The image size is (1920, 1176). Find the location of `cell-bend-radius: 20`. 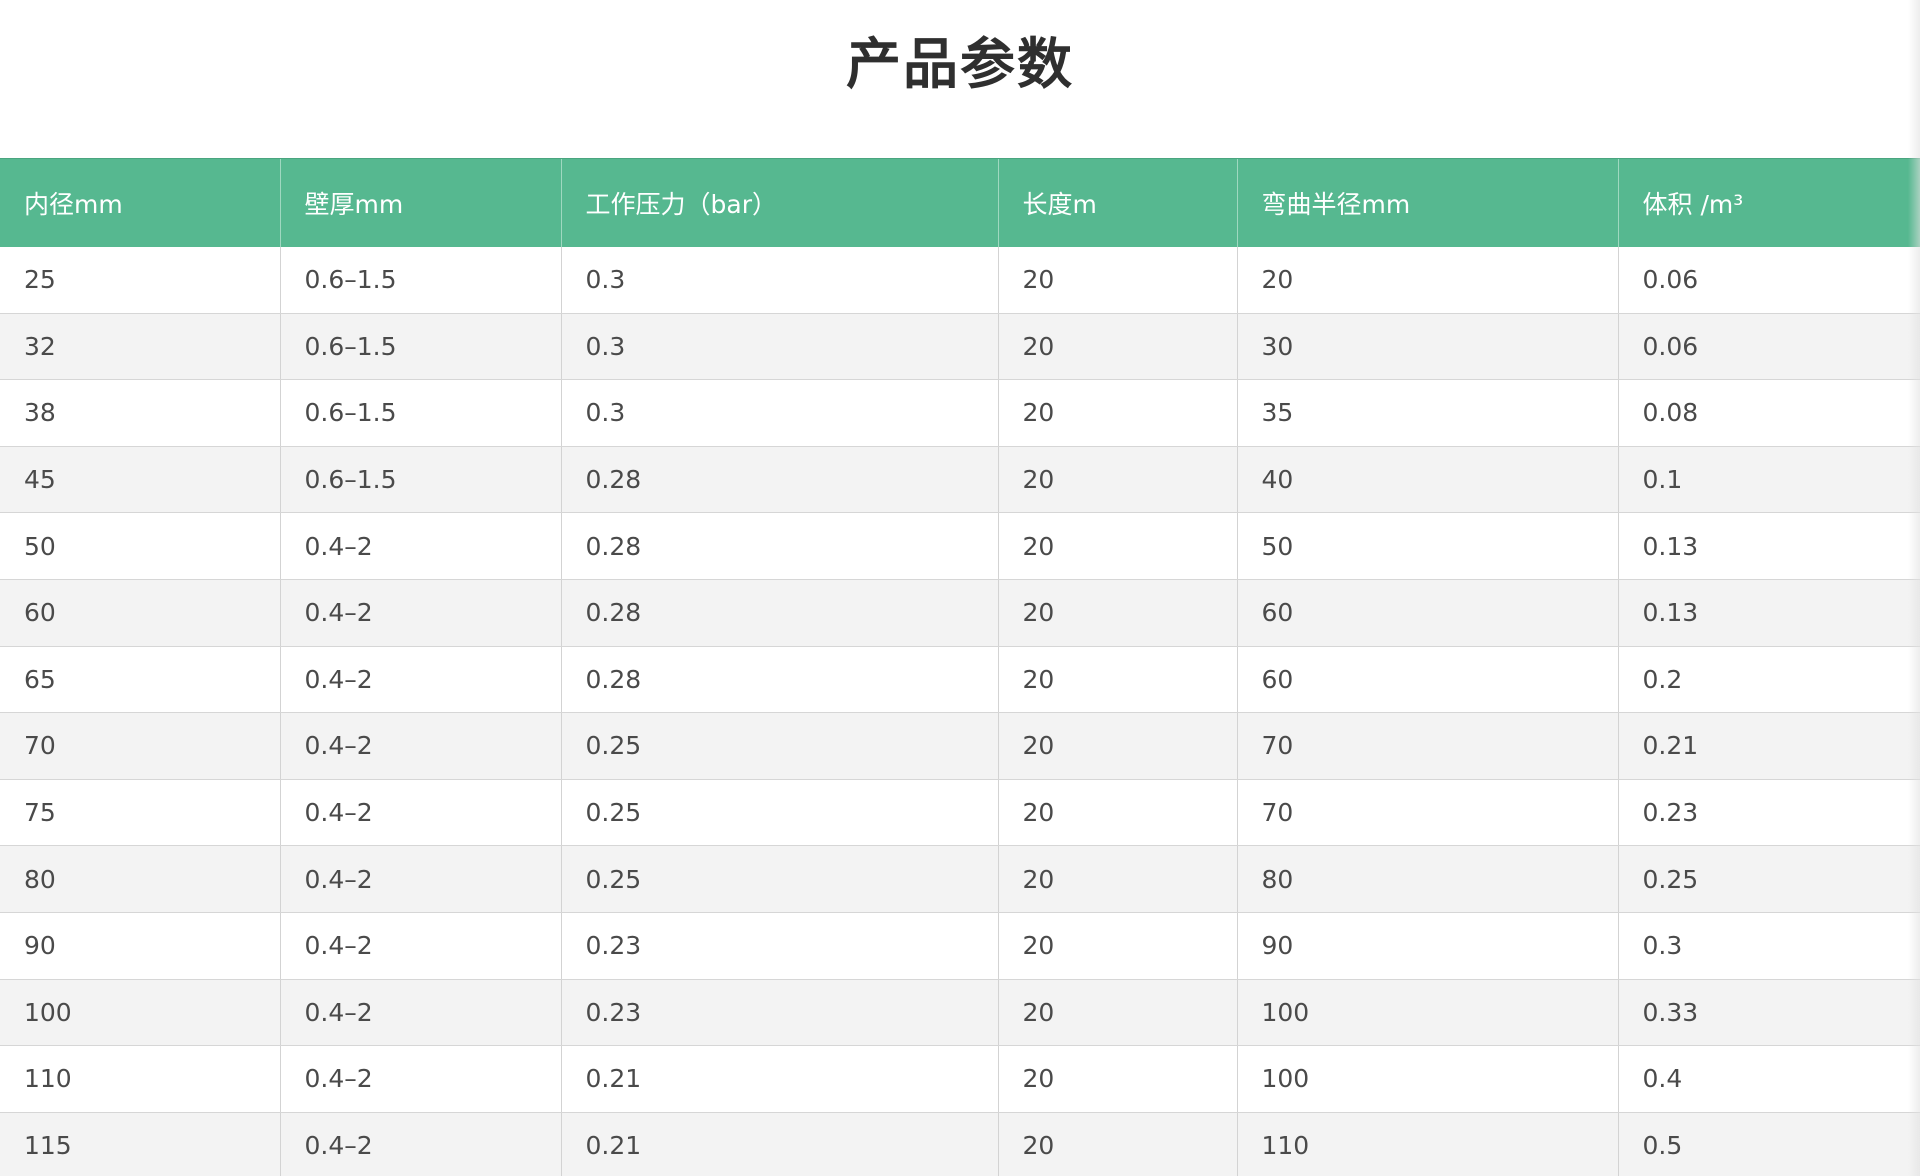

cell-bend-radius: 20 is located at coordinates (1427, 280).